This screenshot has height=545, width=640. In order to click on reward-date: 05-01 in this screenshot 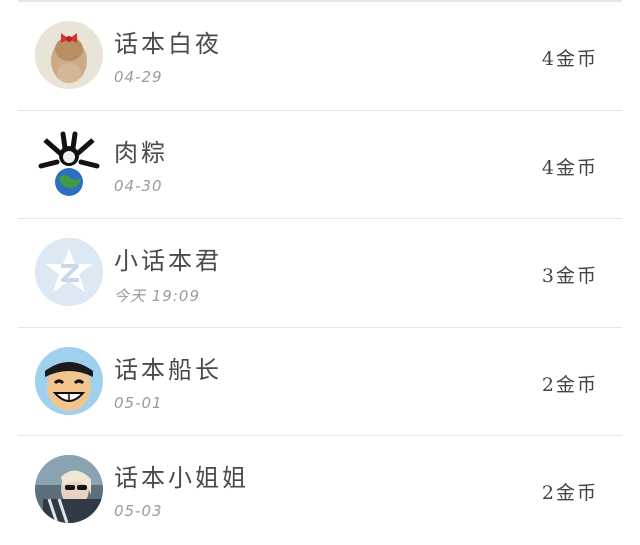, I will do `click(138, 402)`.